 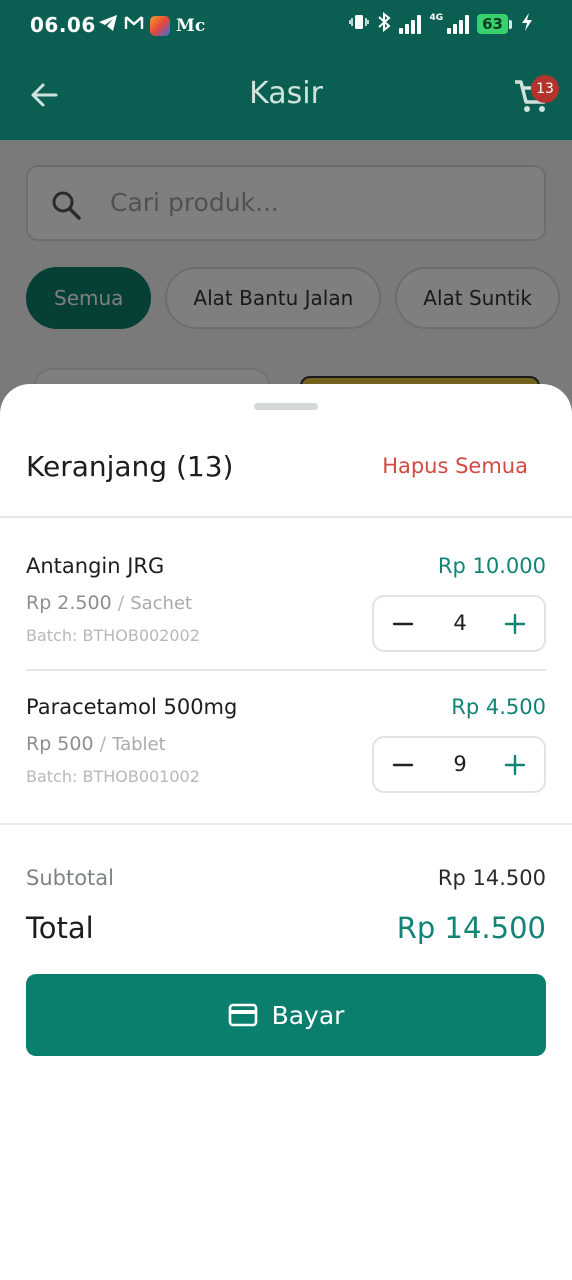 What do you see at coordinates (134, 25) in the screenshot?
I see `gmail-icon` at bounding box center [134, 25].